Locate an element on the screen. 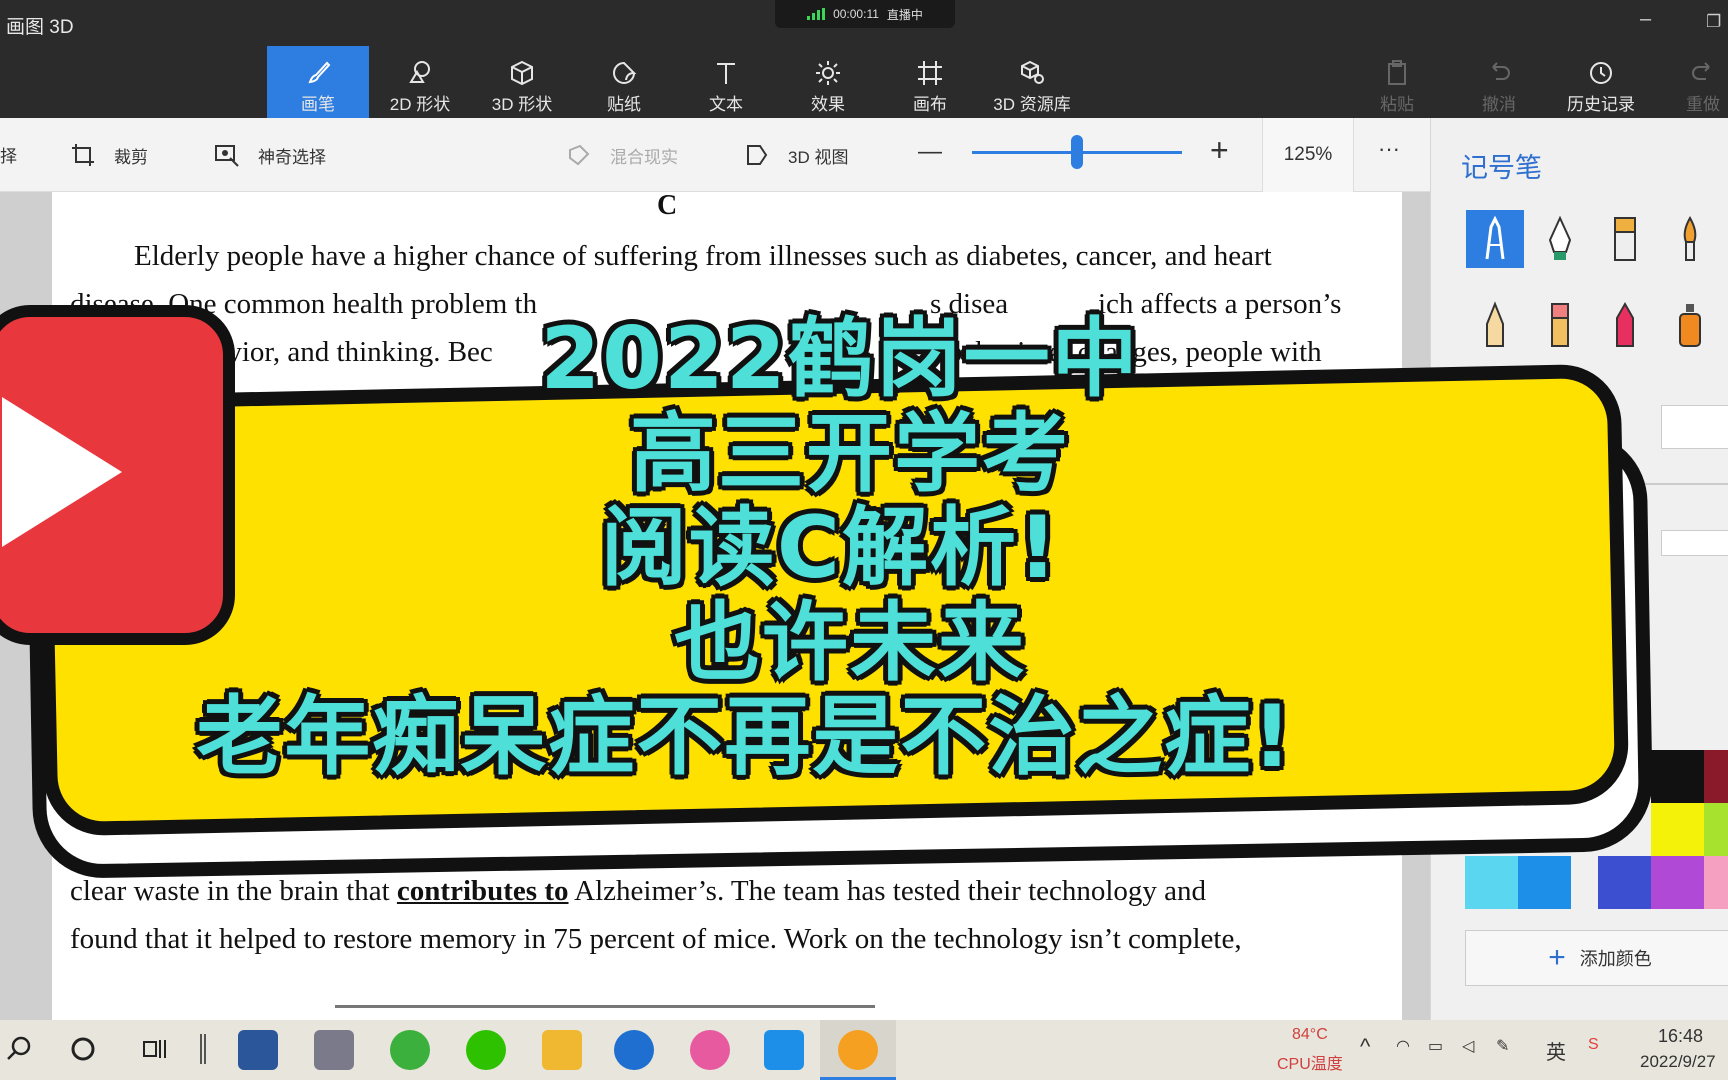 This screenshot has width=1728, height=1080. select-button: 择 is located at coordinates (8, 154).